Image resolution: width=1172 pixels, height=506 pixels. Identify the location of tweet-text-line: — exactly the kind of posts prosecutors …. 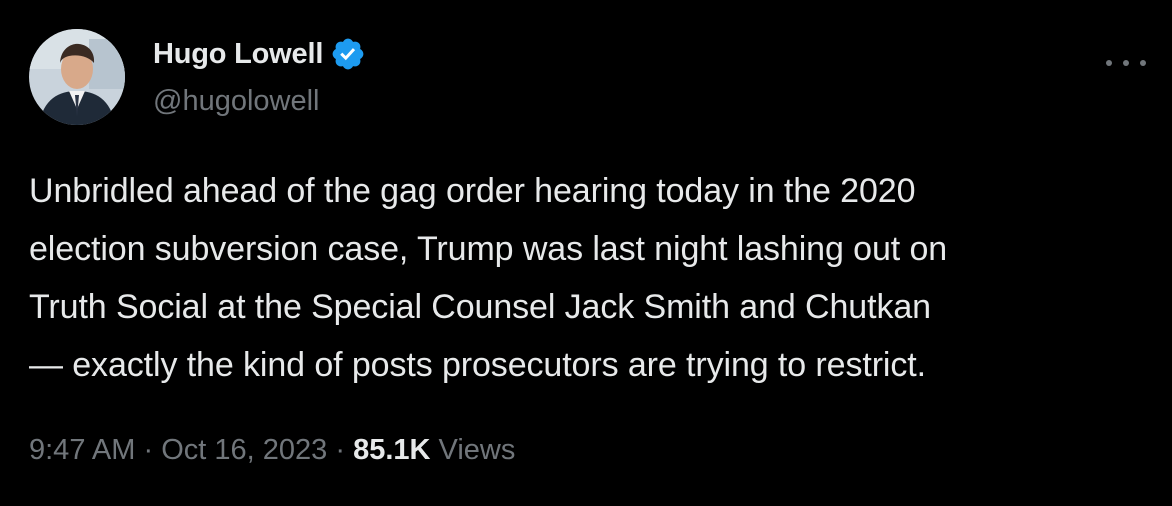
(477, 365).